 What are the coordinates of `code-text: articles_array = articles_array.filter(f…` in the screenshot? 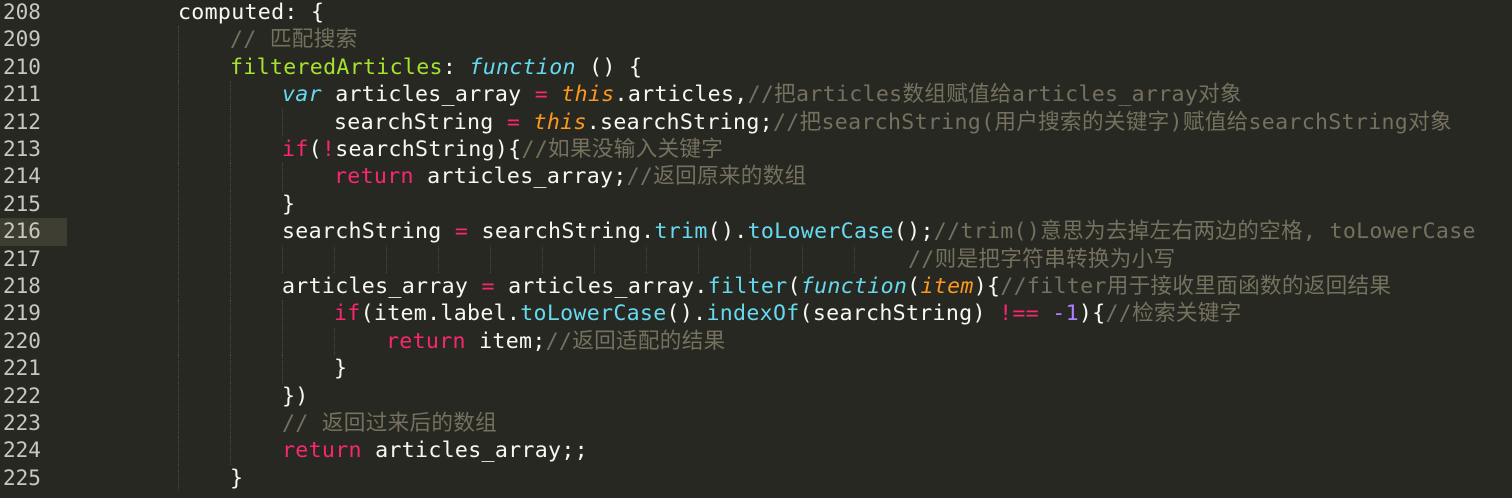 It's located at (836, 286).